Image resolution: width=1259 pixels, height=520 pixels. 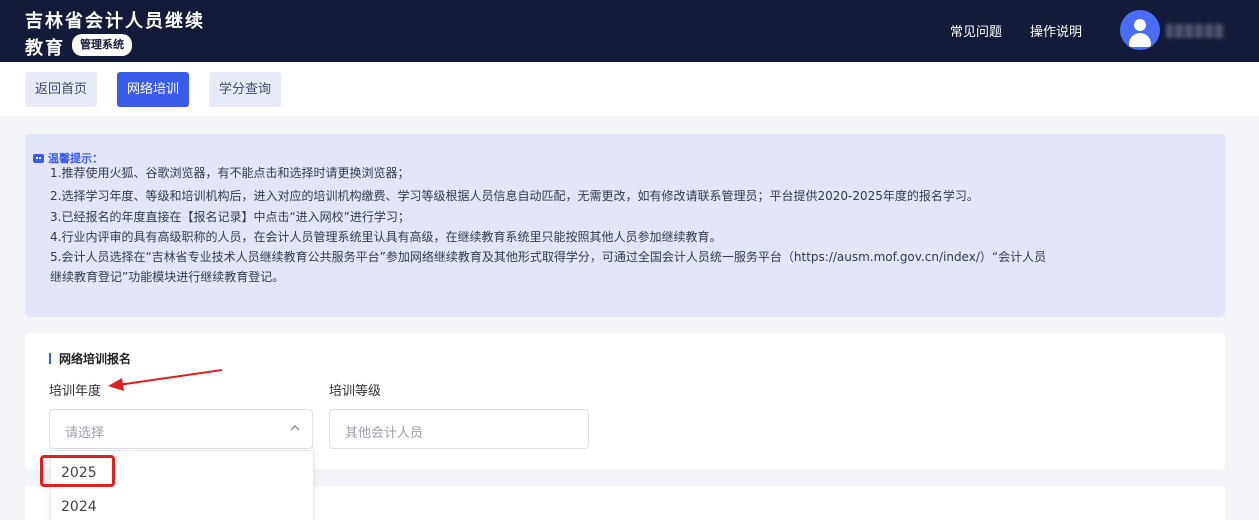 What do you see at coordinates (459, 429) in the screenshot?
I see `level-input: 其他会计人员` at bounding box center [459, 429].